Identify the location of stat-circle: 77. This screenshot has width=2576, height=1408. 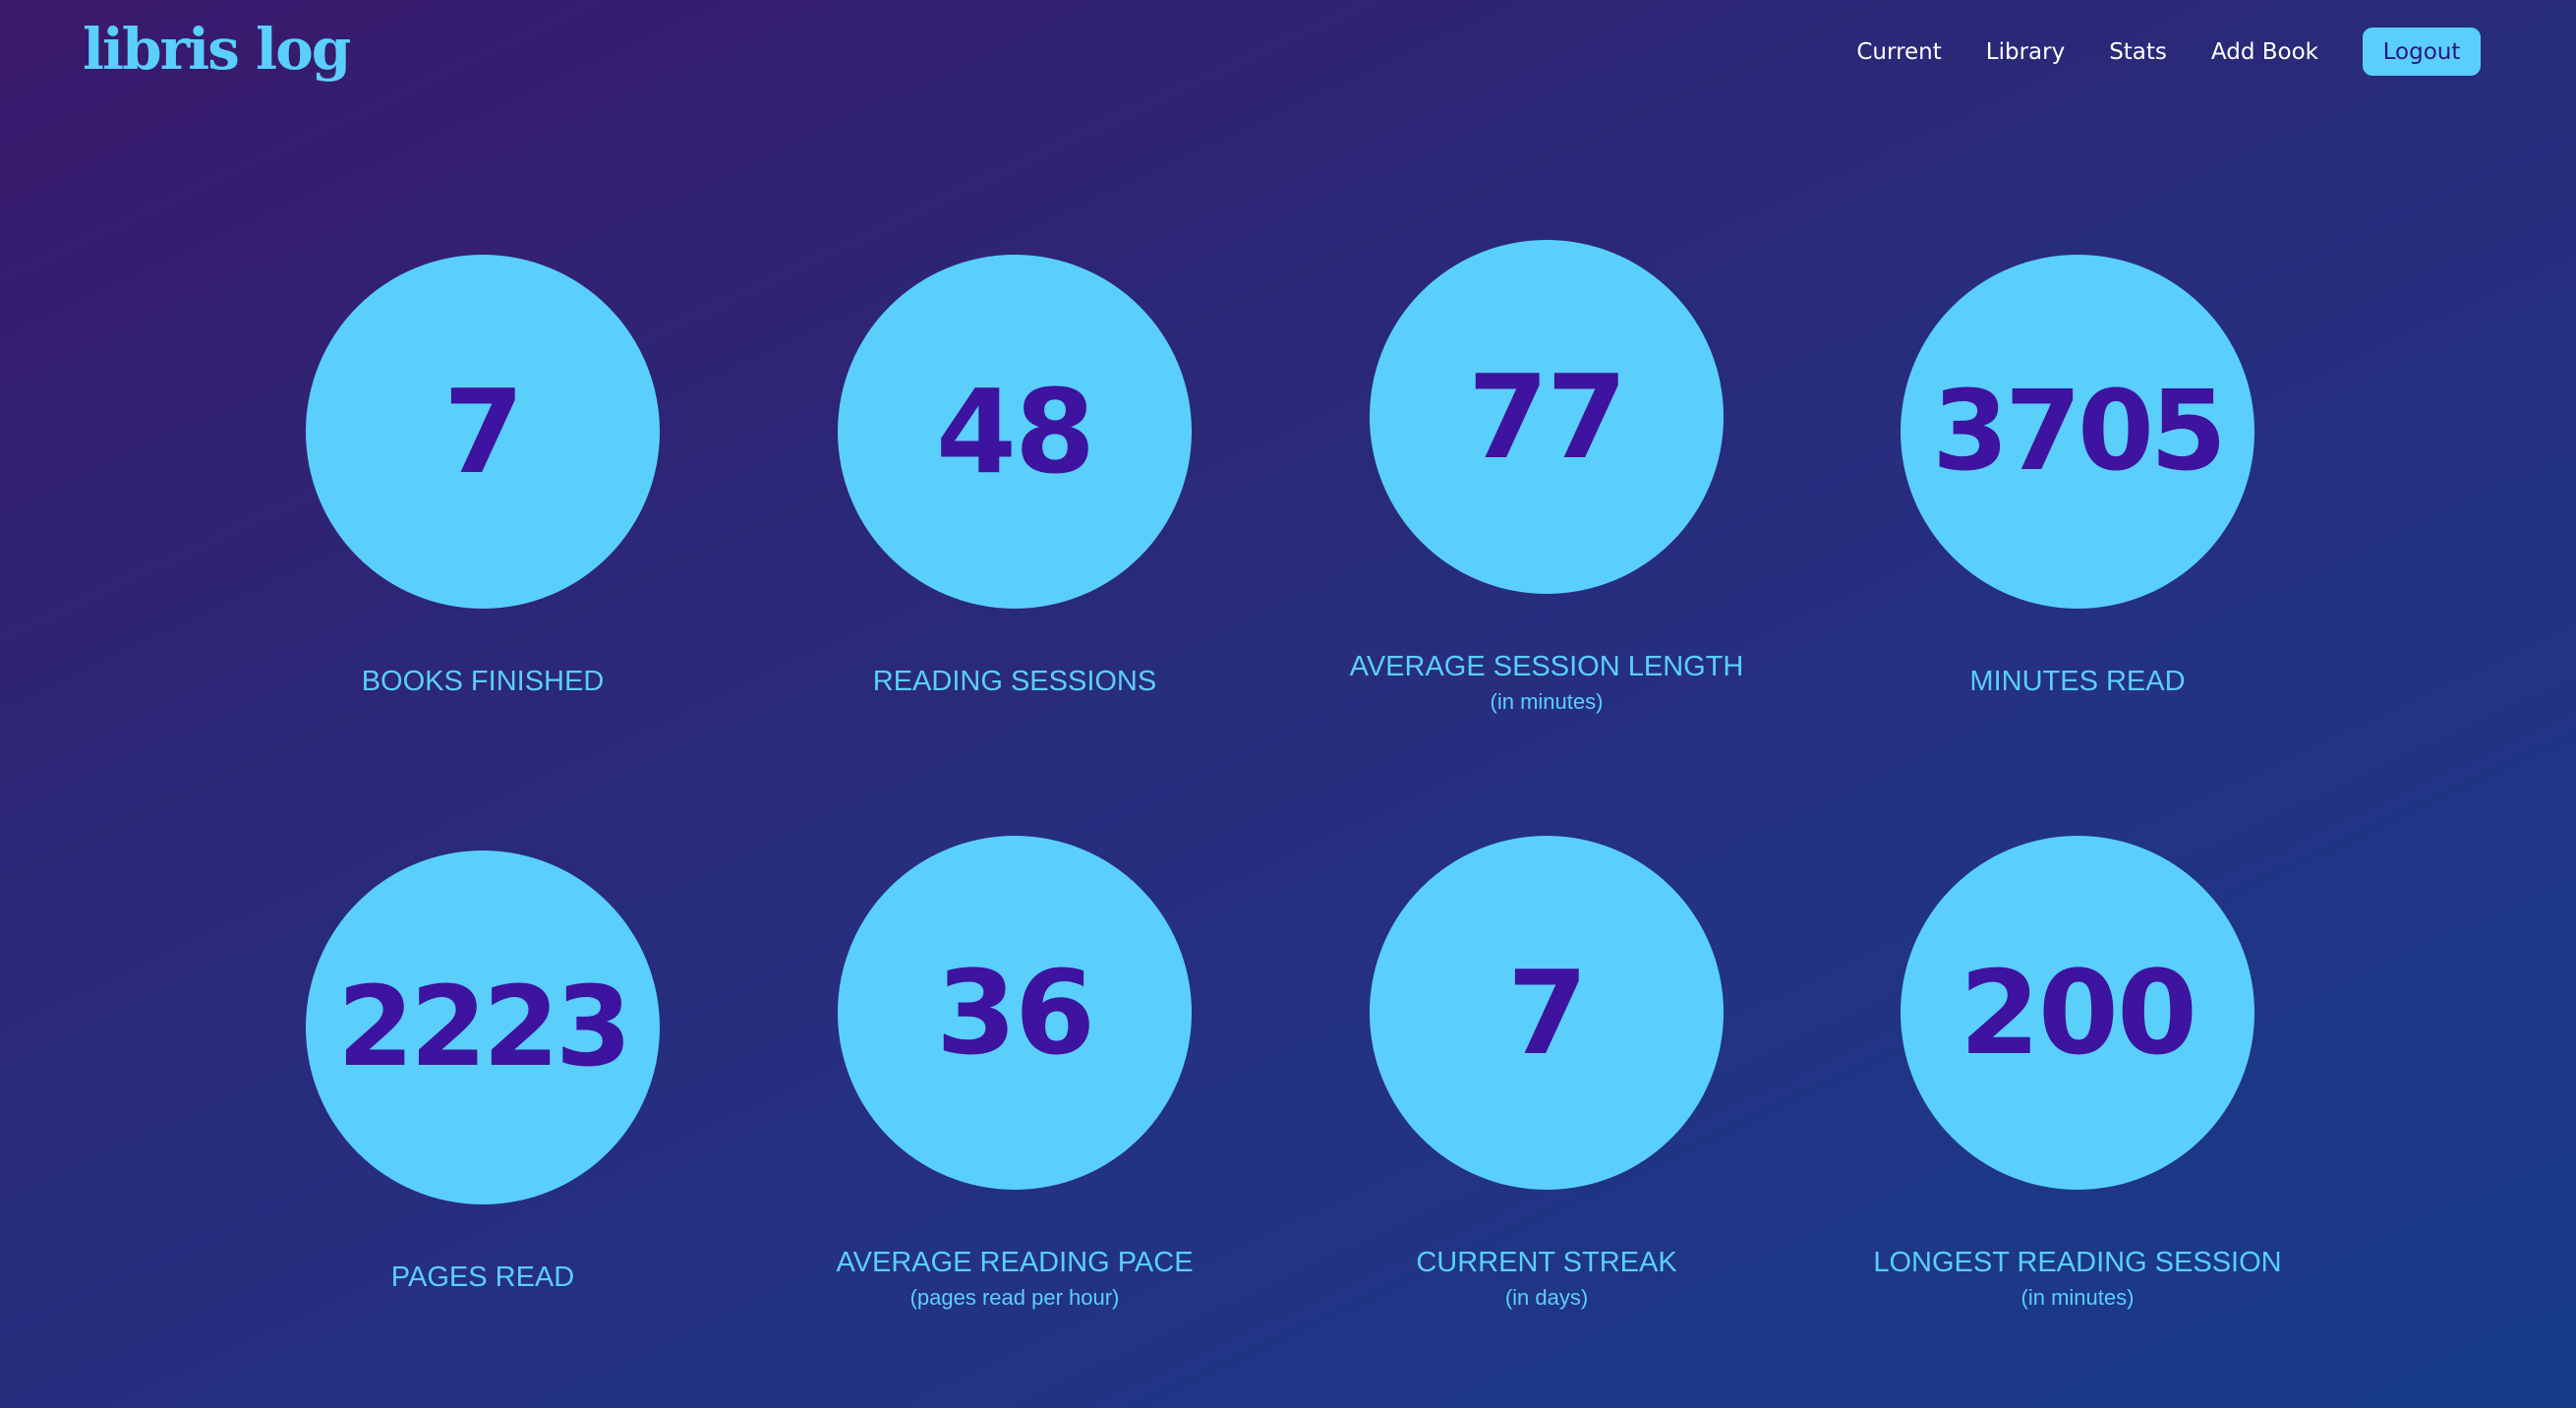
(1547, 417).